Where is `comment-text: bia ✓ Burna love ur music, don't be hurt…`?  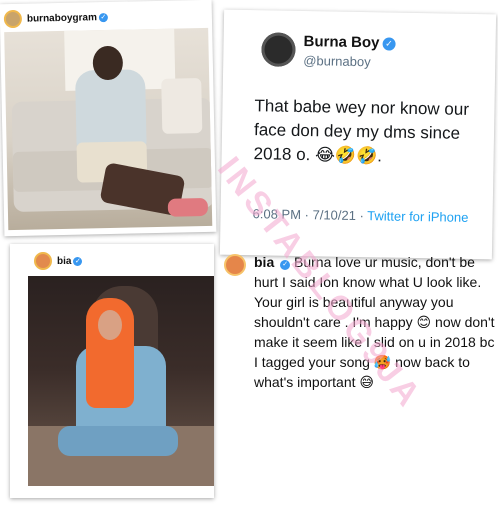
comment-text: bia ✓ Burna love ur music, don't be hurt… is located at coordinates (375, 322).